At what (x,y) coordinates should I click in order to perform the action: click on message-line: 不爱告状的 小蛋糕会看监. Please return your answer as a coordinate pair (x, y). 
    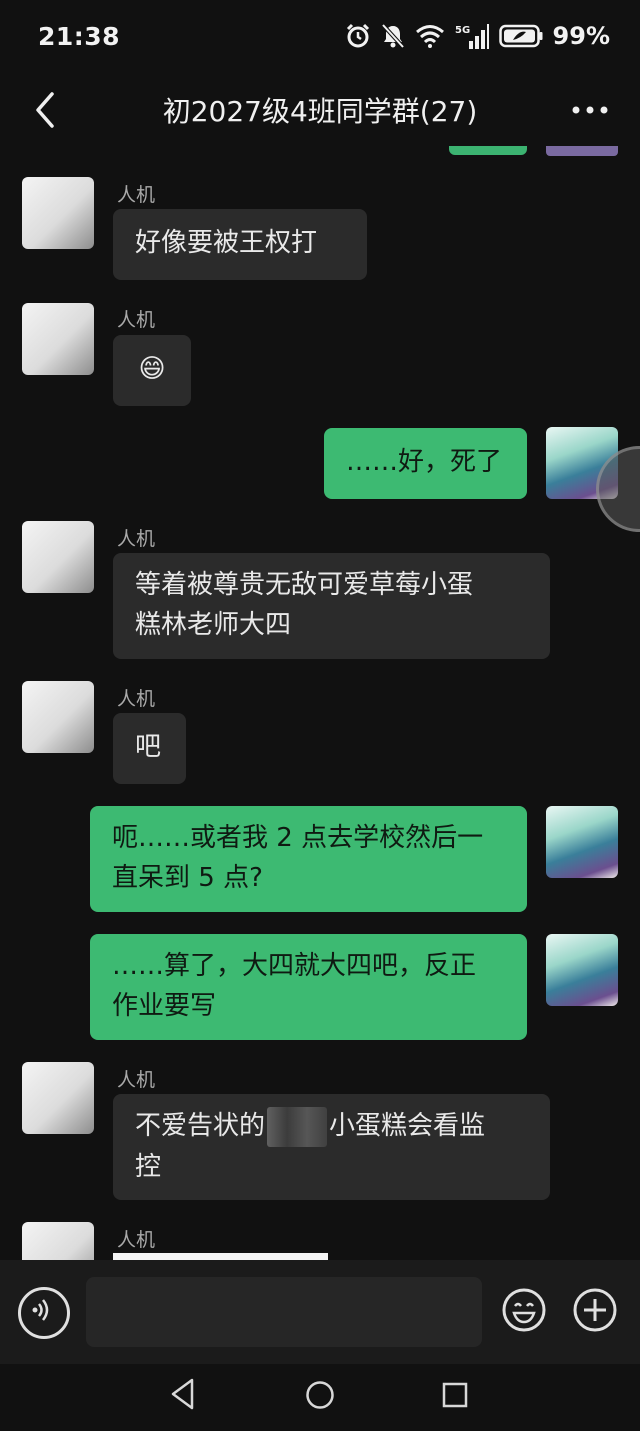
    Looking at the image, I should click on (331, 1126).